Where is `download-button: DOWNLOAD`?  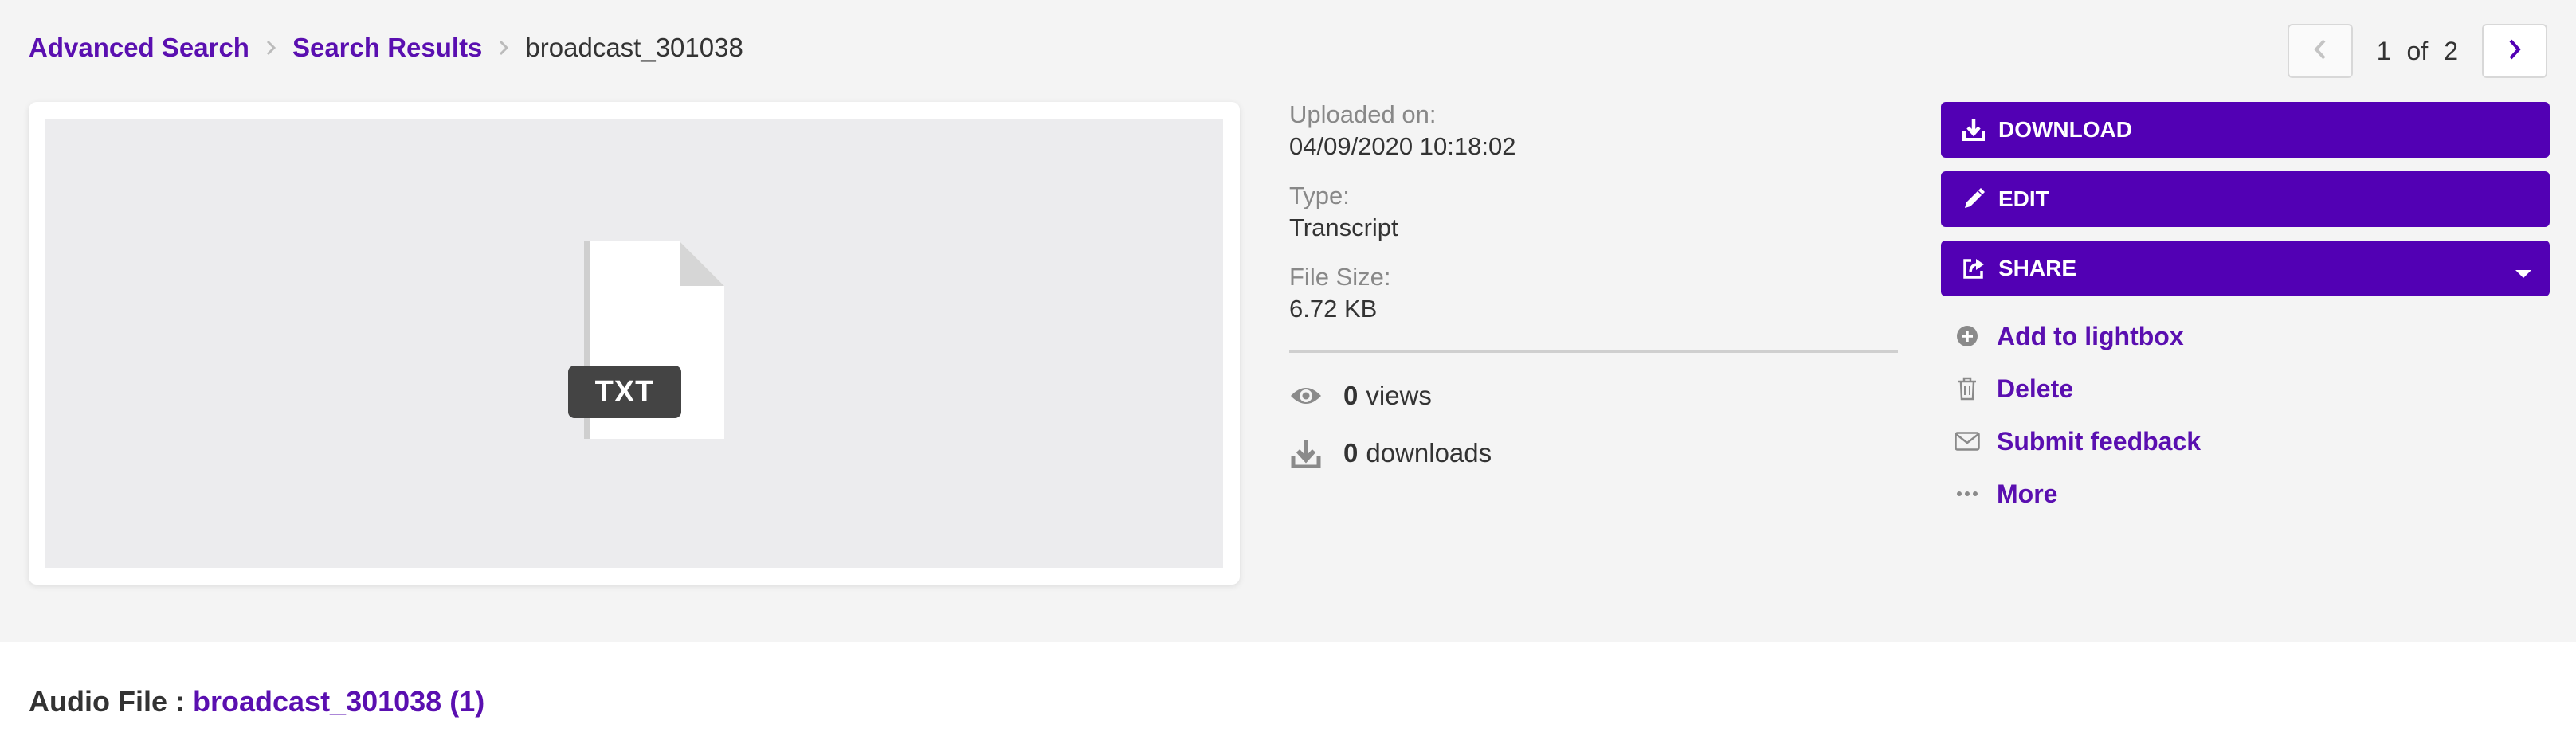
download-button: DOWNLOAD is located at coordinates (2245, 130).